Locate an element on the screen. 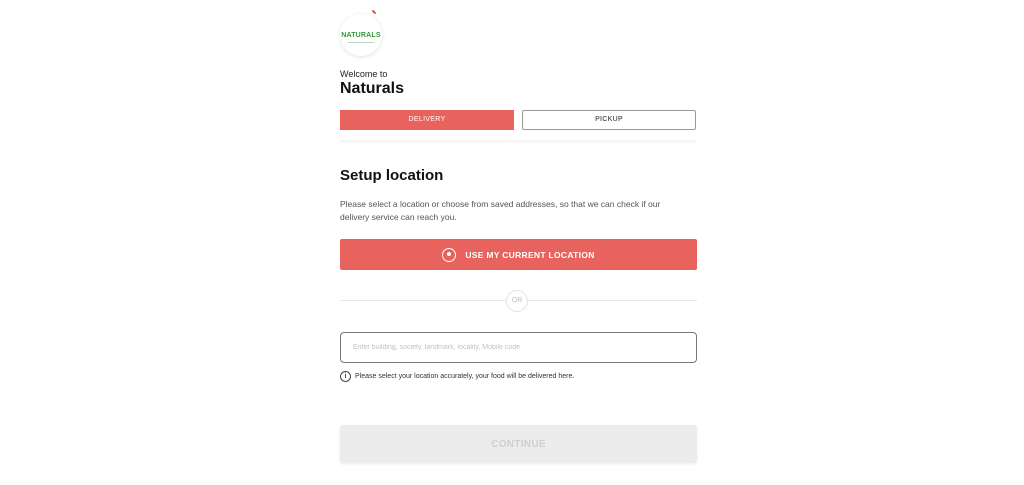 The height and width of the screenshot is (485, 1024). section-title: Setup location is located at coordinates (392, 175).